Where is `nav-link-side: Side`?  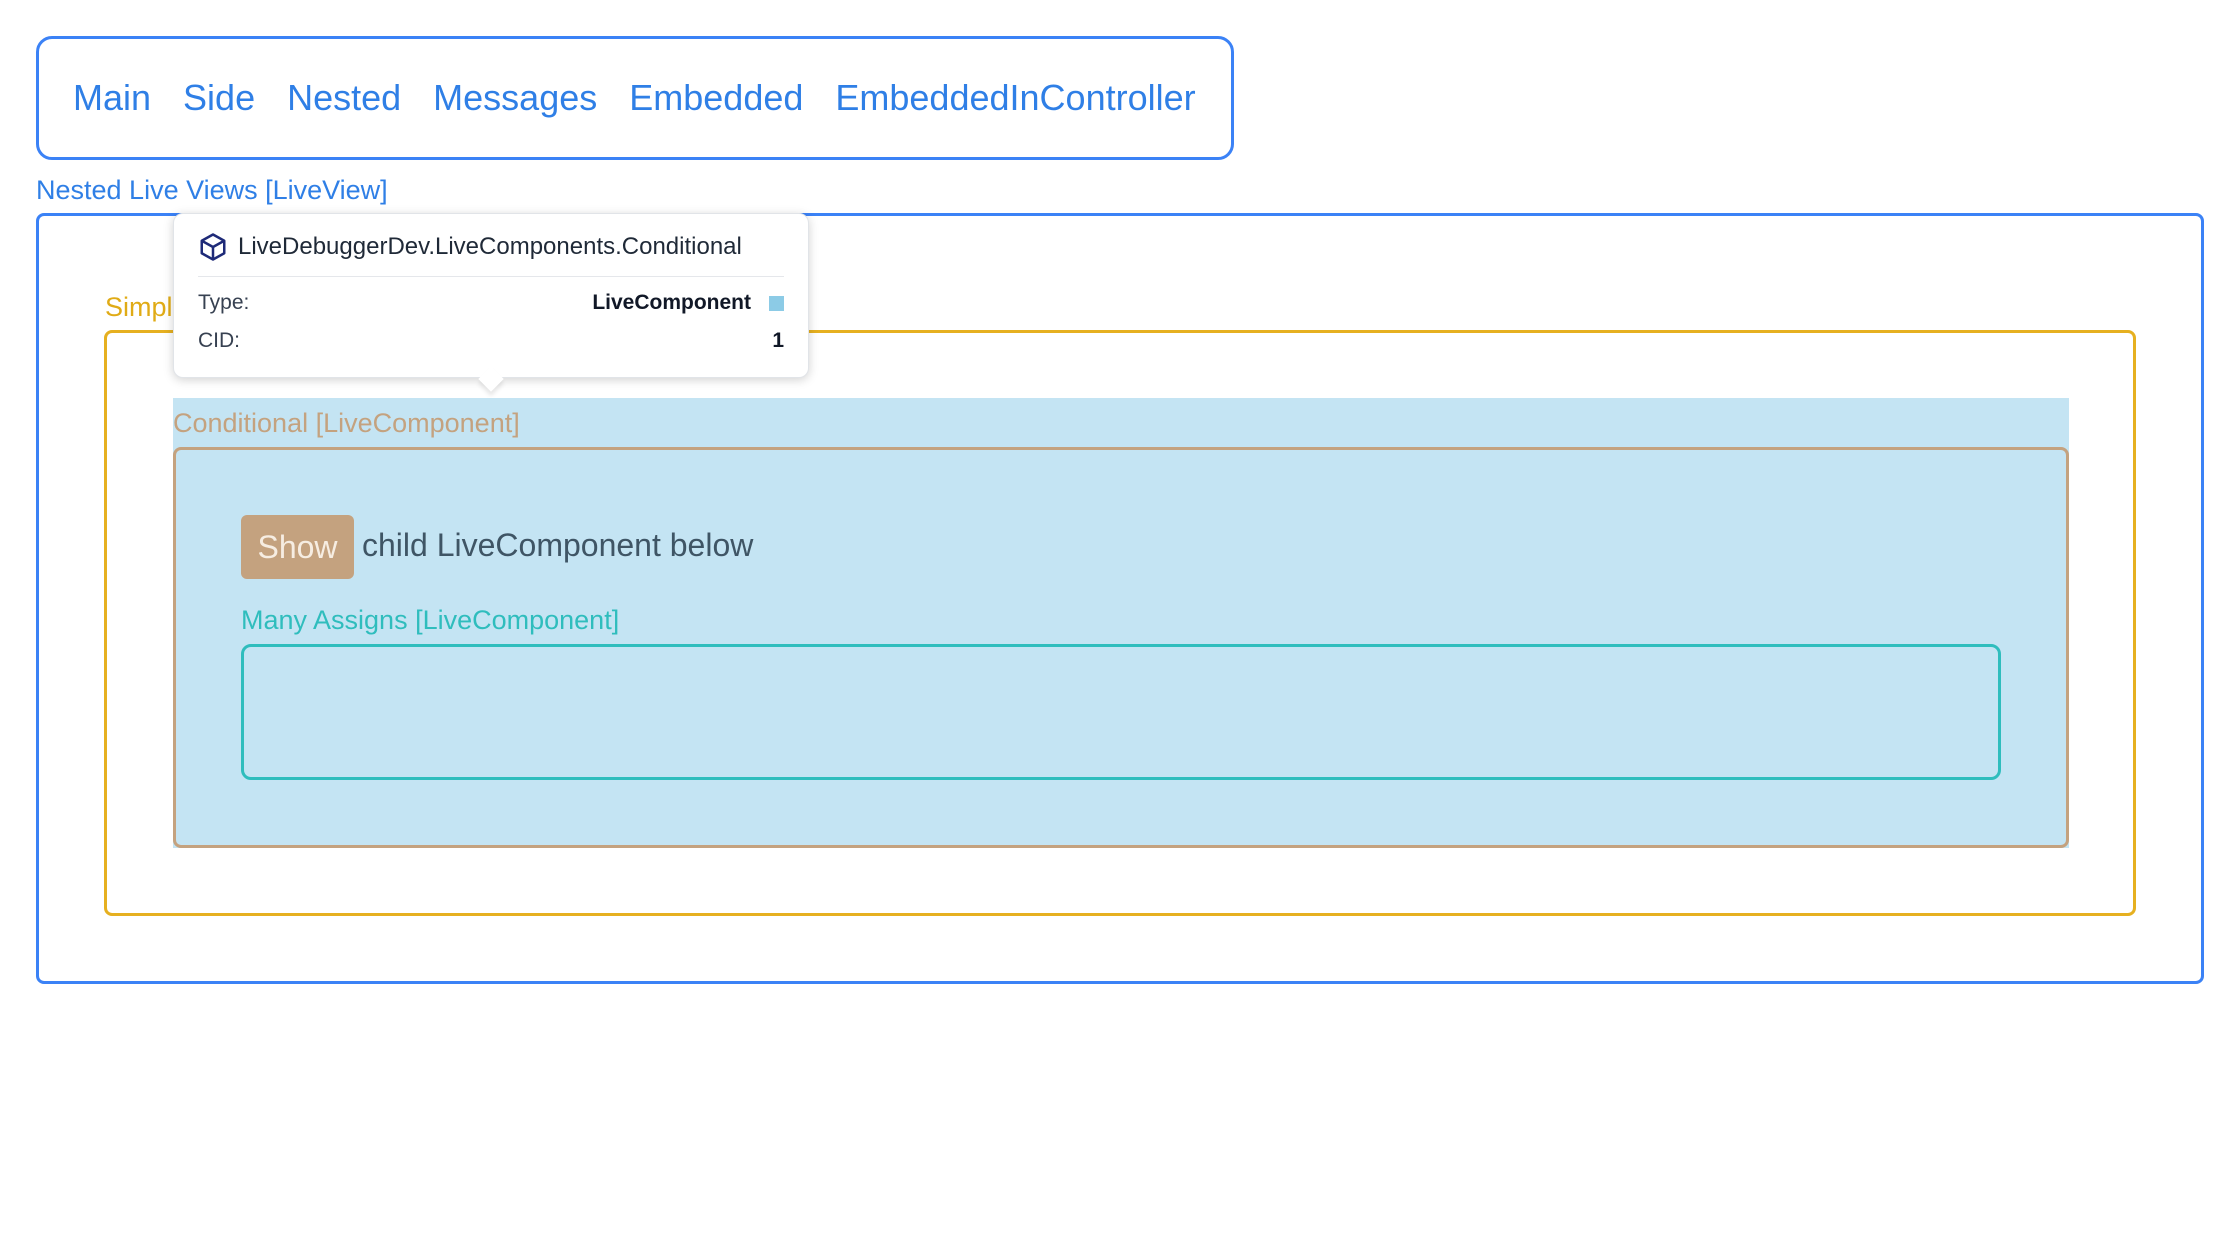
nav-link-side: Side is located at coordinates (219, 98).